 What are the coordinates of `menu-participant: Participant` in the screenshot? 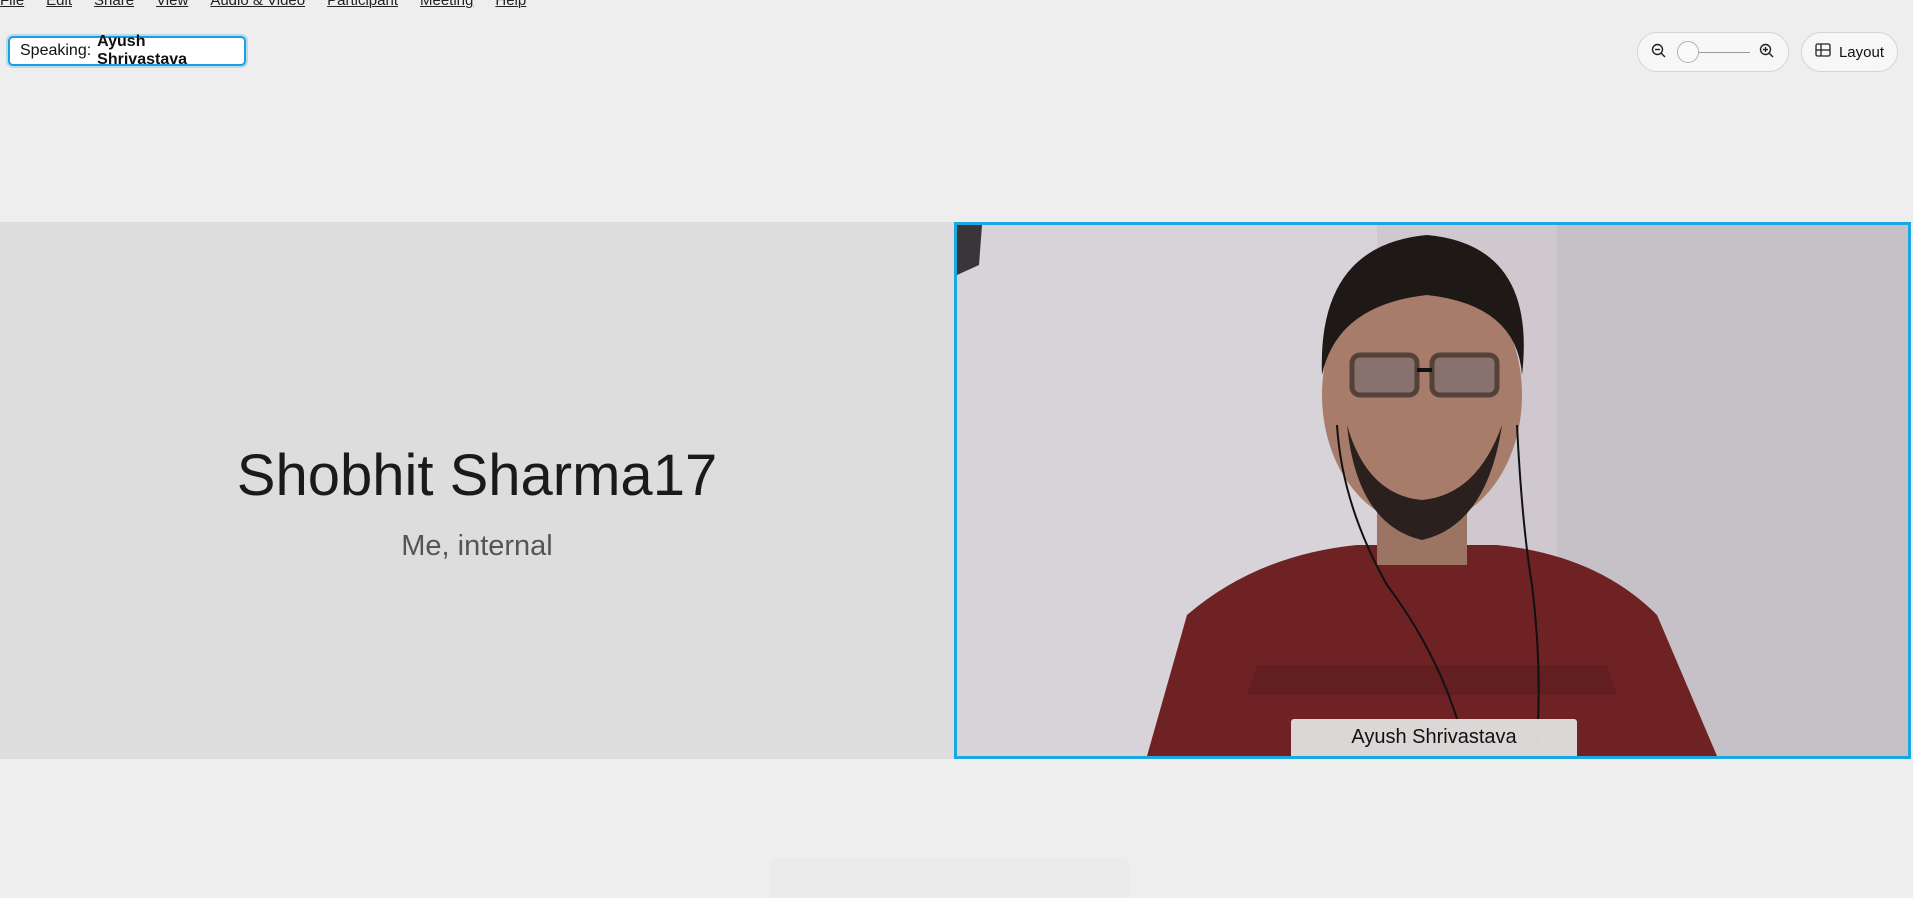 It's located at (362, 4).